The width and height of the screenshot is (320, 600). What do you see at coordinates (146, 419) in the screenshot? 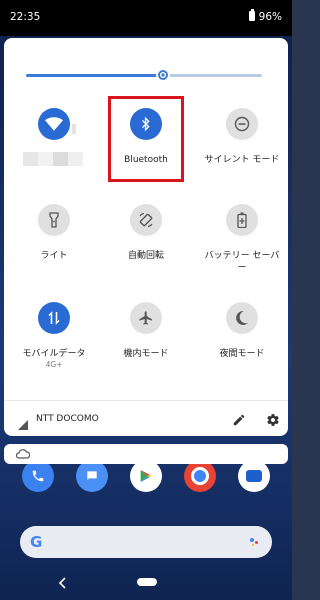
I see `carrier-row: NTT DOCOMO` at bounding box center [146, 419].